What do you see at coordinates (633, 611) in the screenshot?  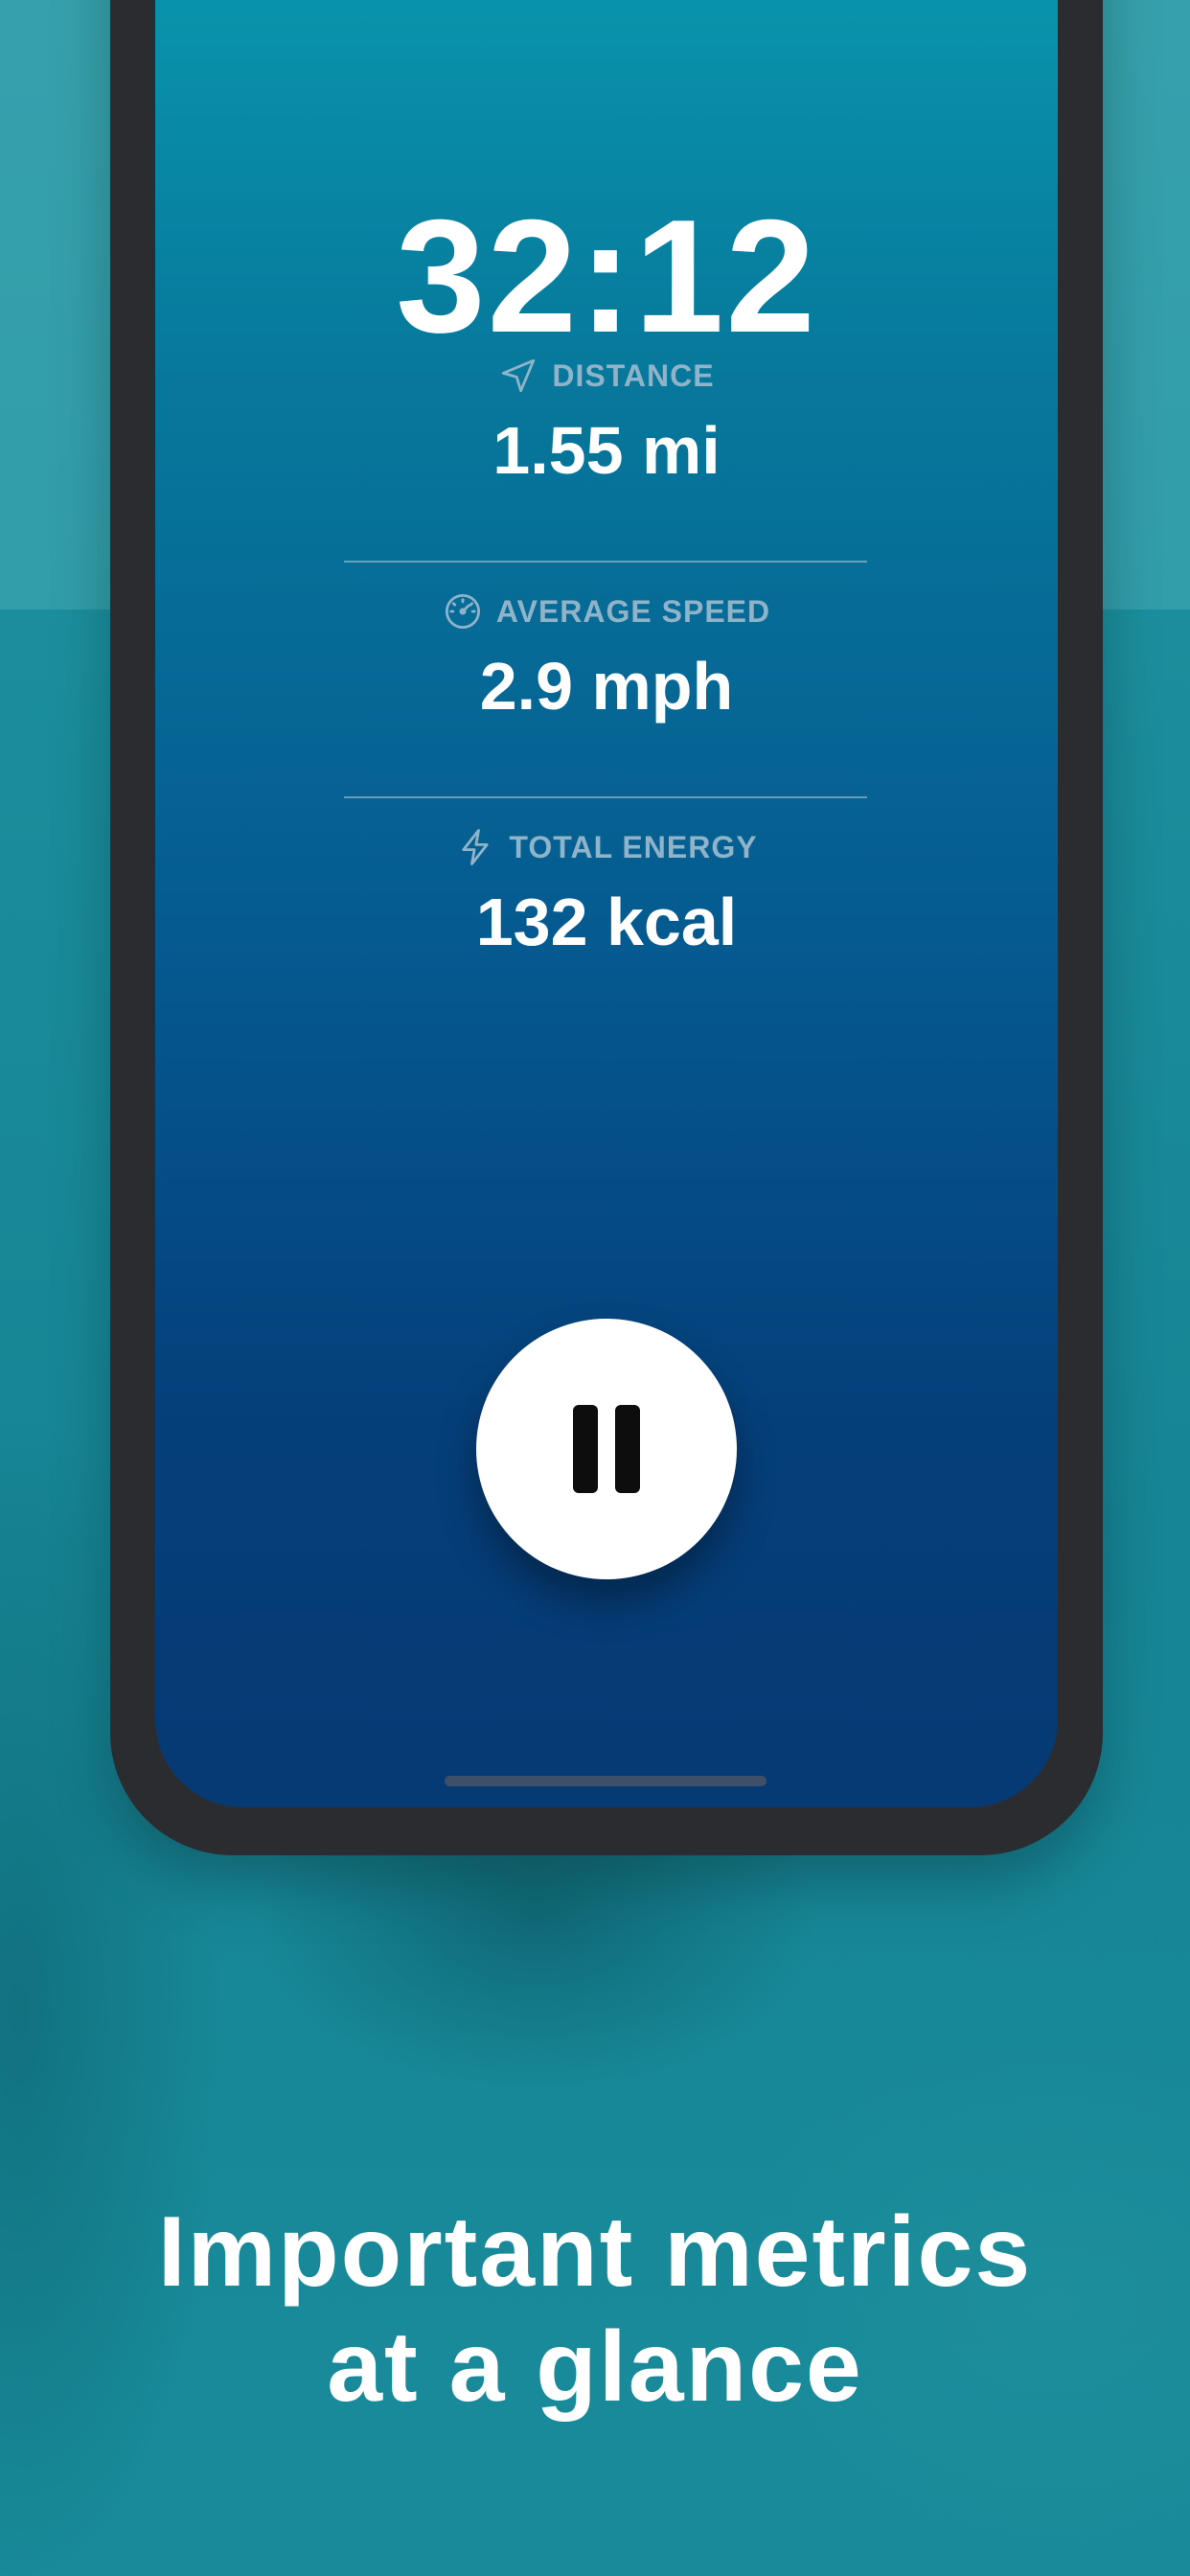 I see `metric-label: AVERAGE SPEED` at bounding box center [633, 611].